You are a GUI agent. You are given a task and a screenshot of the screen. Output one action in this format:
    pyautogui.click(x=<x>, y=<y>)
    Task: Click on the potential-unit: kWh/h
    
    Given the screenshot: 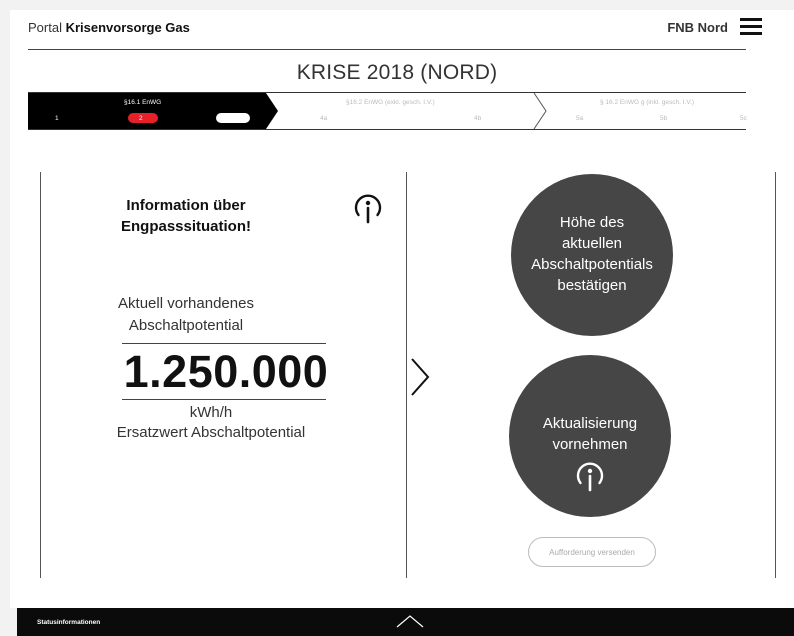 What is the action you would take?
    pyautogui.click(x=211, y=412)
    